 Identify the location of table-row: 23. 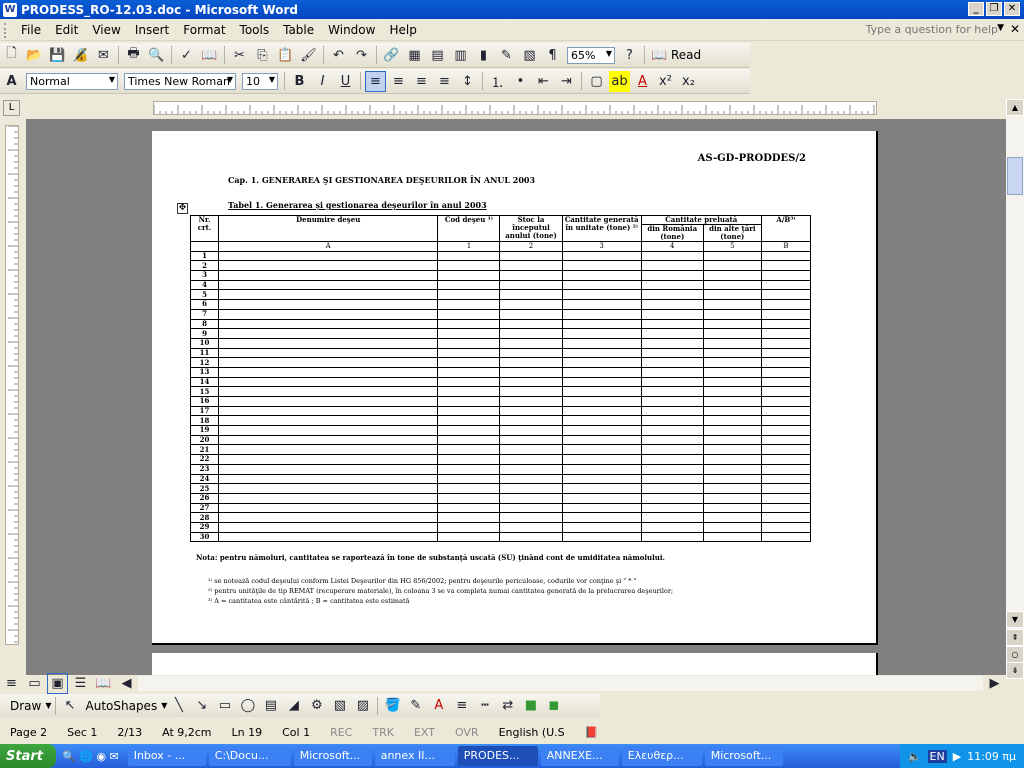
(500, 469).